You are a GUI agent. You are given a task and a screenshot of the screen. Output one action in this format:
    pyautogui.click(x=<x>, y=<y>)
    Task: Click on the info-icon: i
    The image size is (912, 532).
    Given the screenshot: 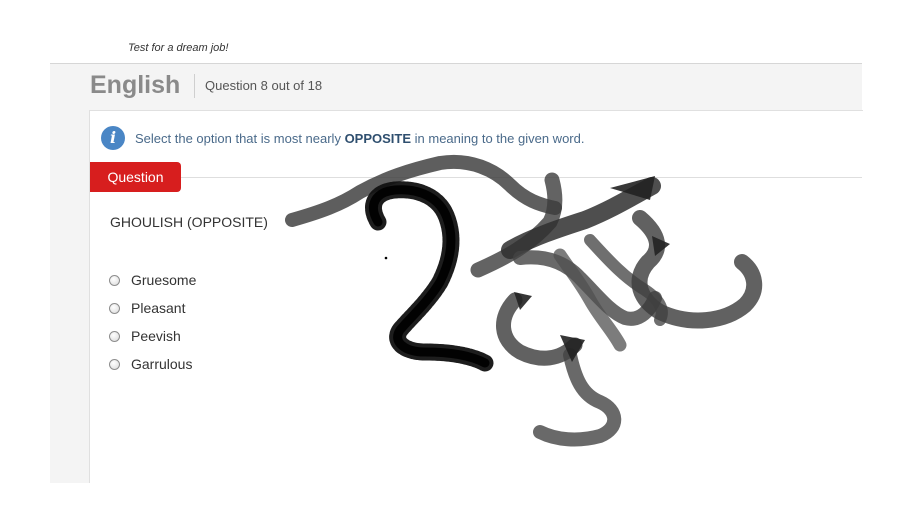 What is the action you would take?
    pyautogui.click(x=113, y=138)
    